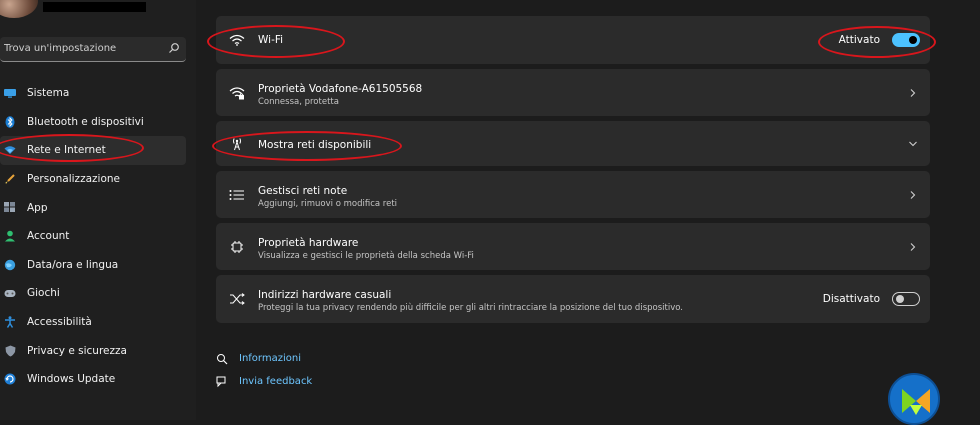 The width and height of the screenshot is (980, 425). What do you see at coordinates (19, 9) in the screenshot?
I see `avatar` at bounding box center [19, 9].